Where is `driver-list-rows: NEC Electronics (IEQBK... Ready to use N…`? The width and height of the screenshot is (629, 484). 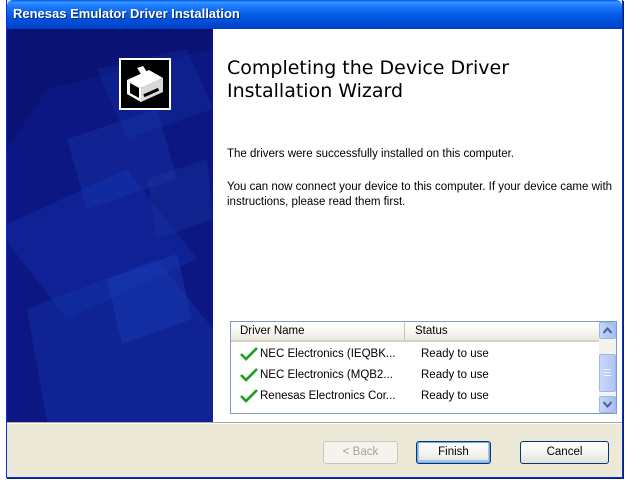
driver-list-rows: NEC Electronics (IEQBK... Ready to use N… is located at coordinates (415, 375).